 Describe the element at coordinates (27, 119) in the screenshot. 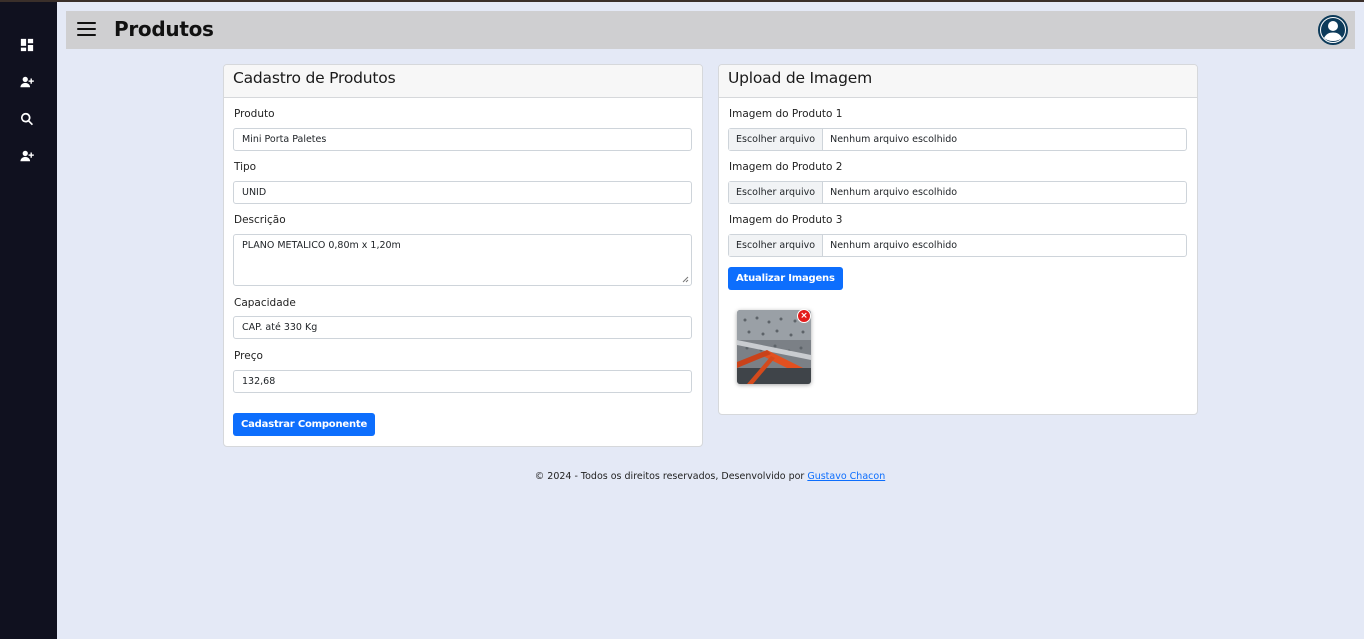

I see `search-icon` at that location.